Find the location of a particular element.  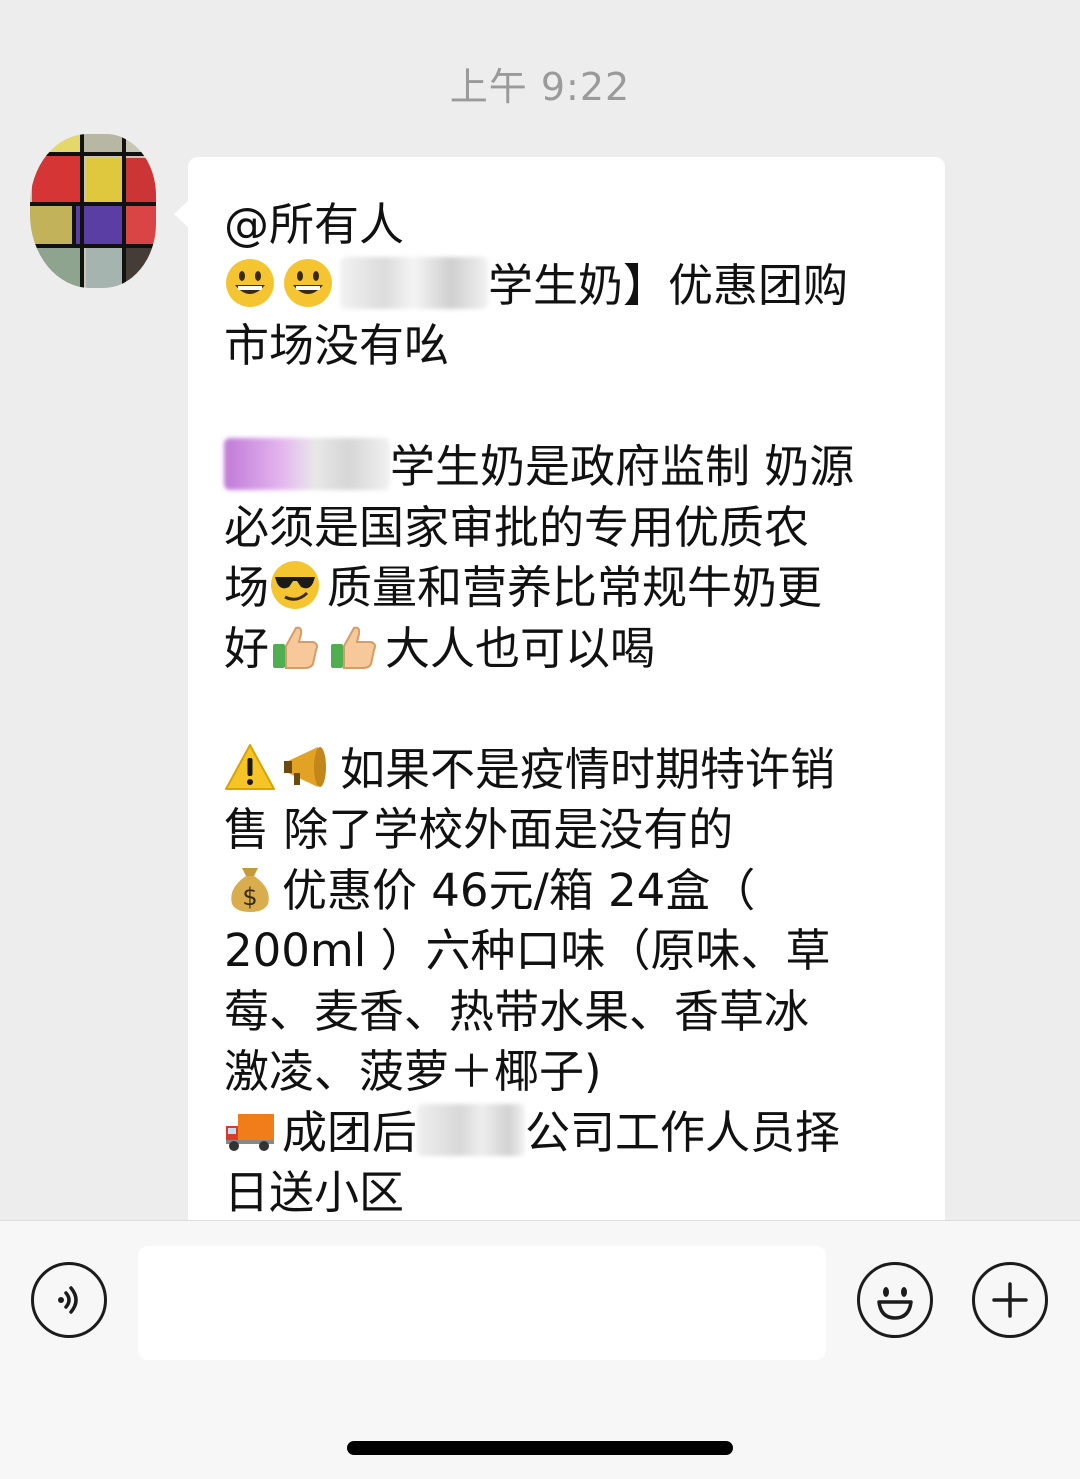

message-text: 如果不是疫情时期特许销 is located at coordinates (588, 769).